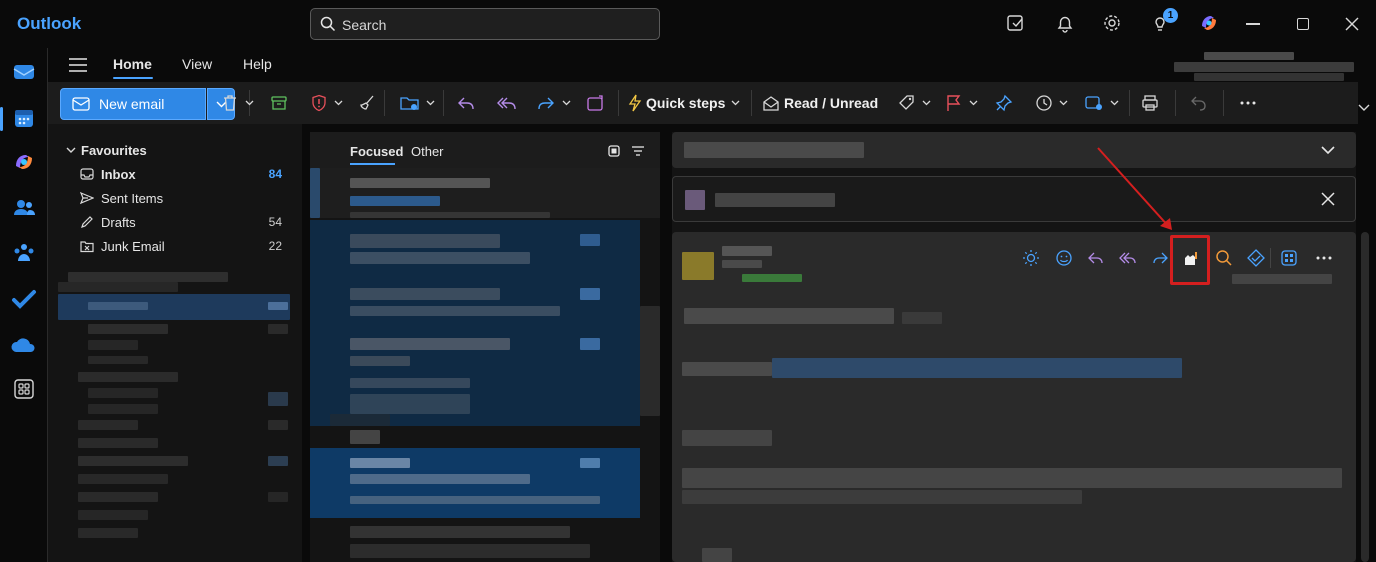 The image size is (1376, 562). Describe the element at coordinates (1210, 24) in the screenshot. I see `copilot-icon` at that location.